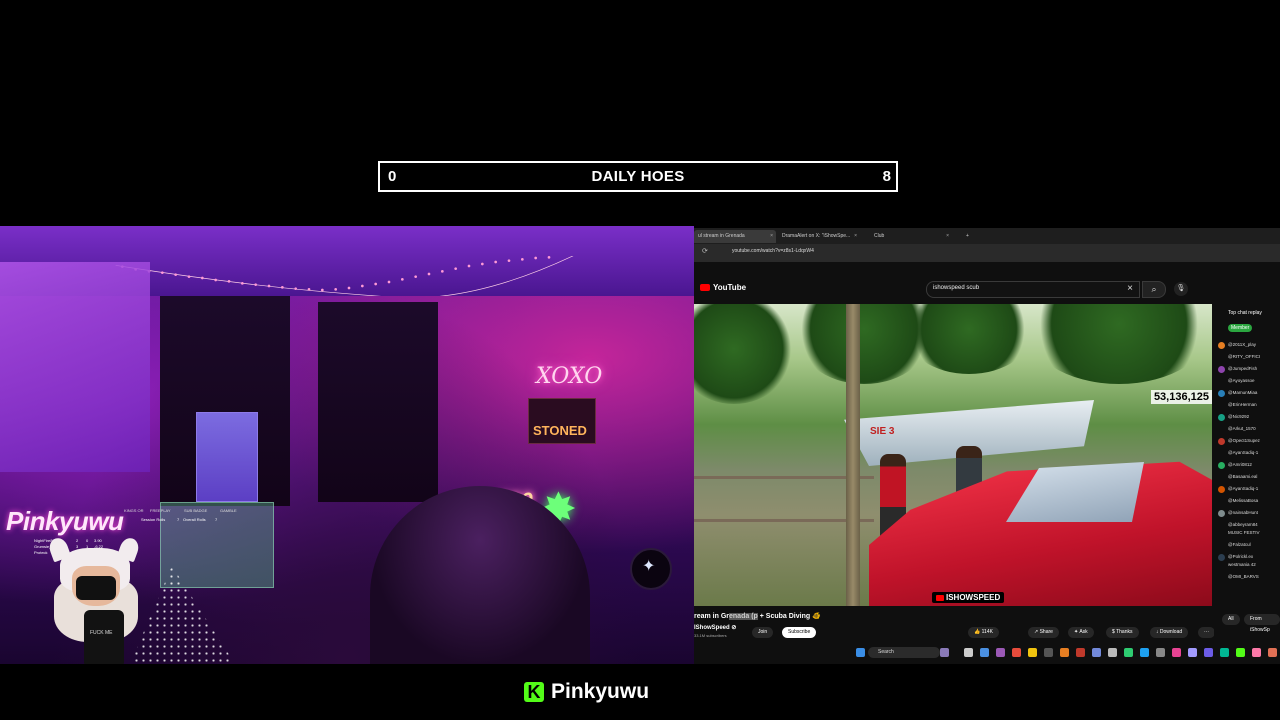 The width and height of the screenshot is (1280, 720). I want to click on tab-grenada-stream: ul stream in Grenada ×, so click(735, 236).